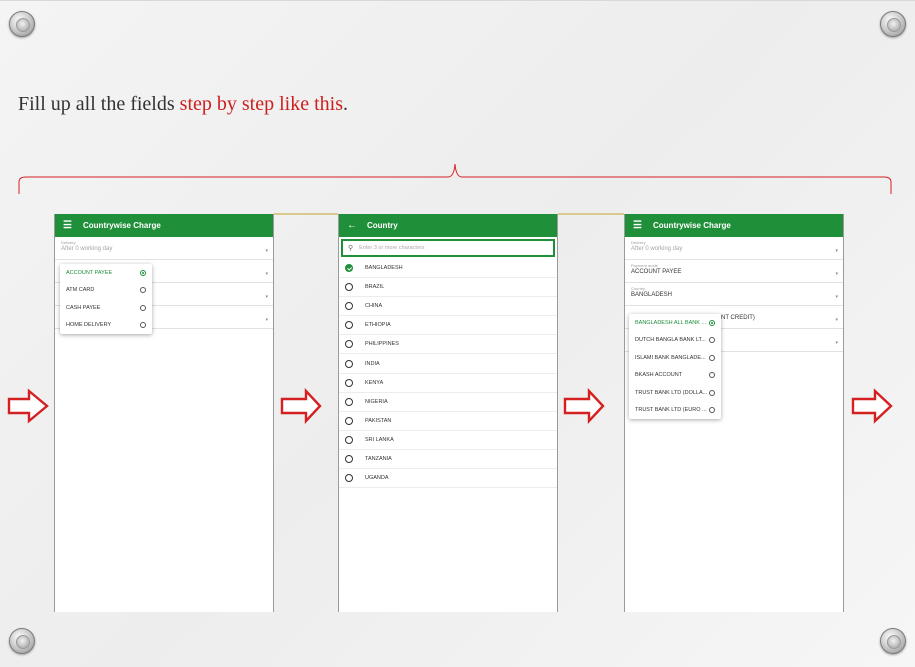 This screenshot has width=915, height=667. Describe the element at coordinates (377, 478) in the screenshot. I see `country-name: UGANDA` at that location.